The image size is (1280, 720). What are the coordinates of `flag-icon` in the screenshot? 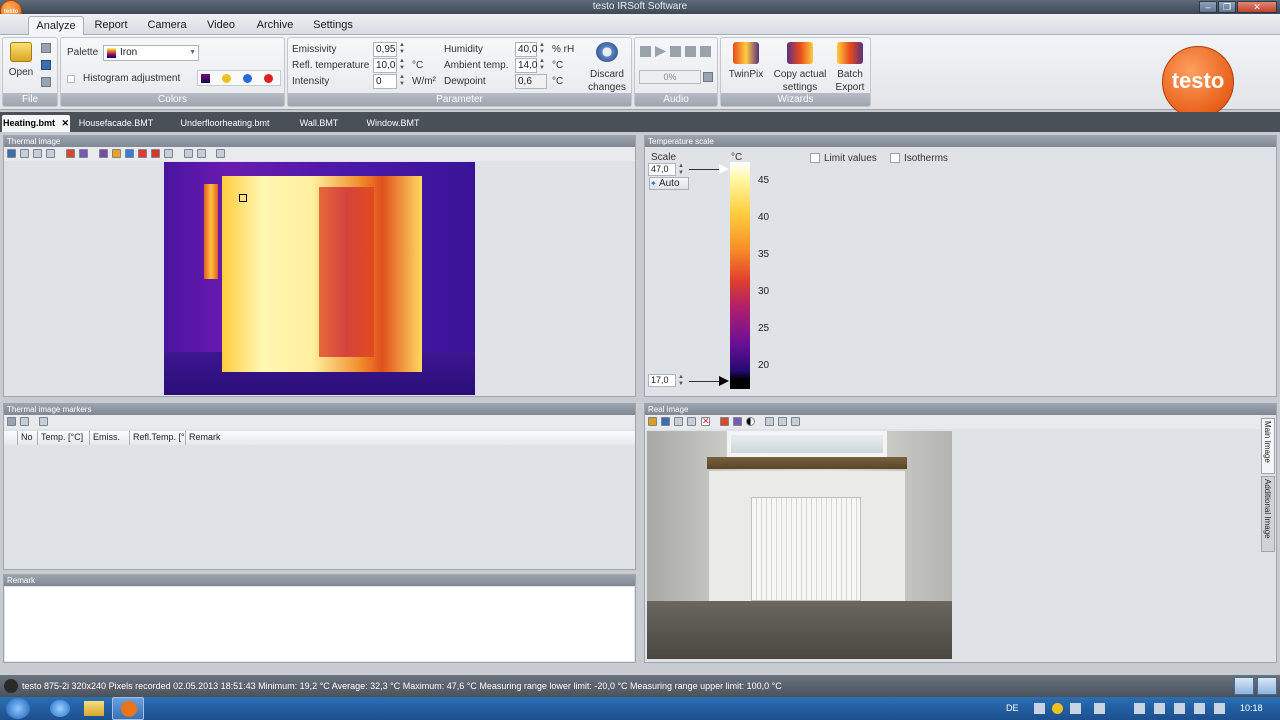 It's located at (1219, 708).